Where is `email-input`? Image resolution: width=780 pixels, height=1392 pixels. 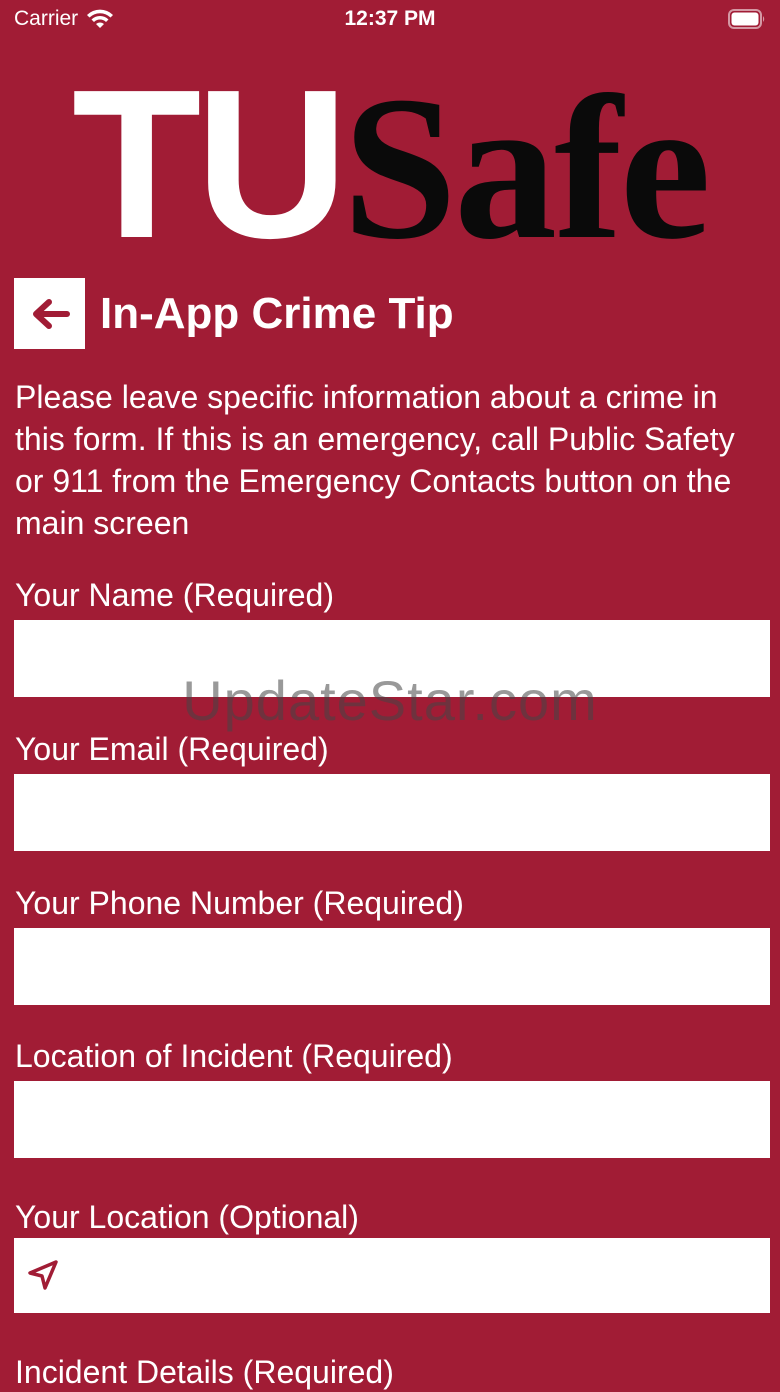 email-input is located at coordinates (392, 812).